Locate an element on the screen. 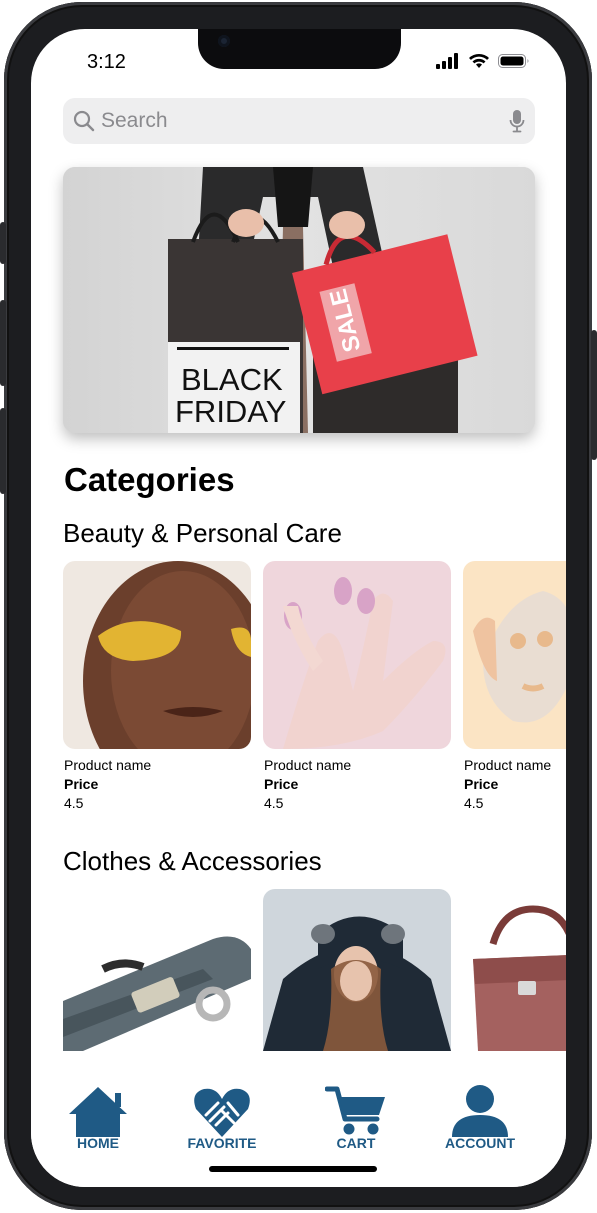 The image size is (597, 1213). belt-photo is located at coordinates (157, 970).